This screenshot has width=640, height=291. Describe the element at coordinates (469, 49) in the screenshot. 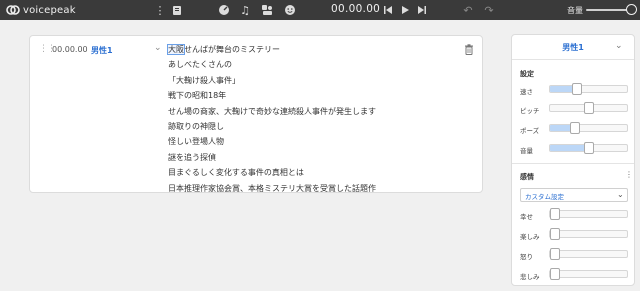

I see `trash-icon` at that location.